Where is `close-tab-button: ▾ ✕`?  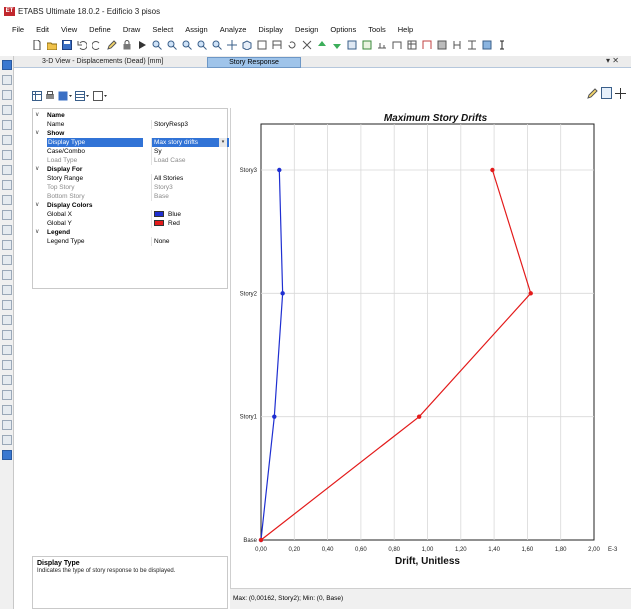
close-tab-button: ▾ ✕ is located at coordinates (612, 61).